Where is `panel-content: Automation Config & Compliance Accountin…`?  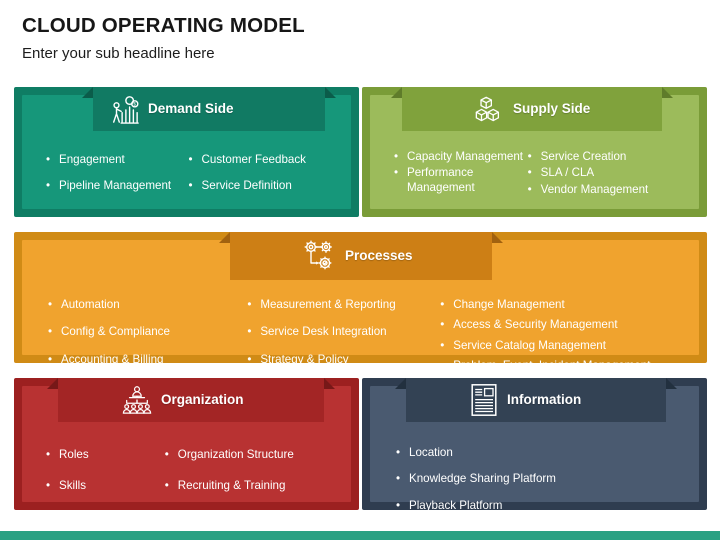
panel-content: Automation Config & Compliance Accountin… is located at coordinates (360, 331).